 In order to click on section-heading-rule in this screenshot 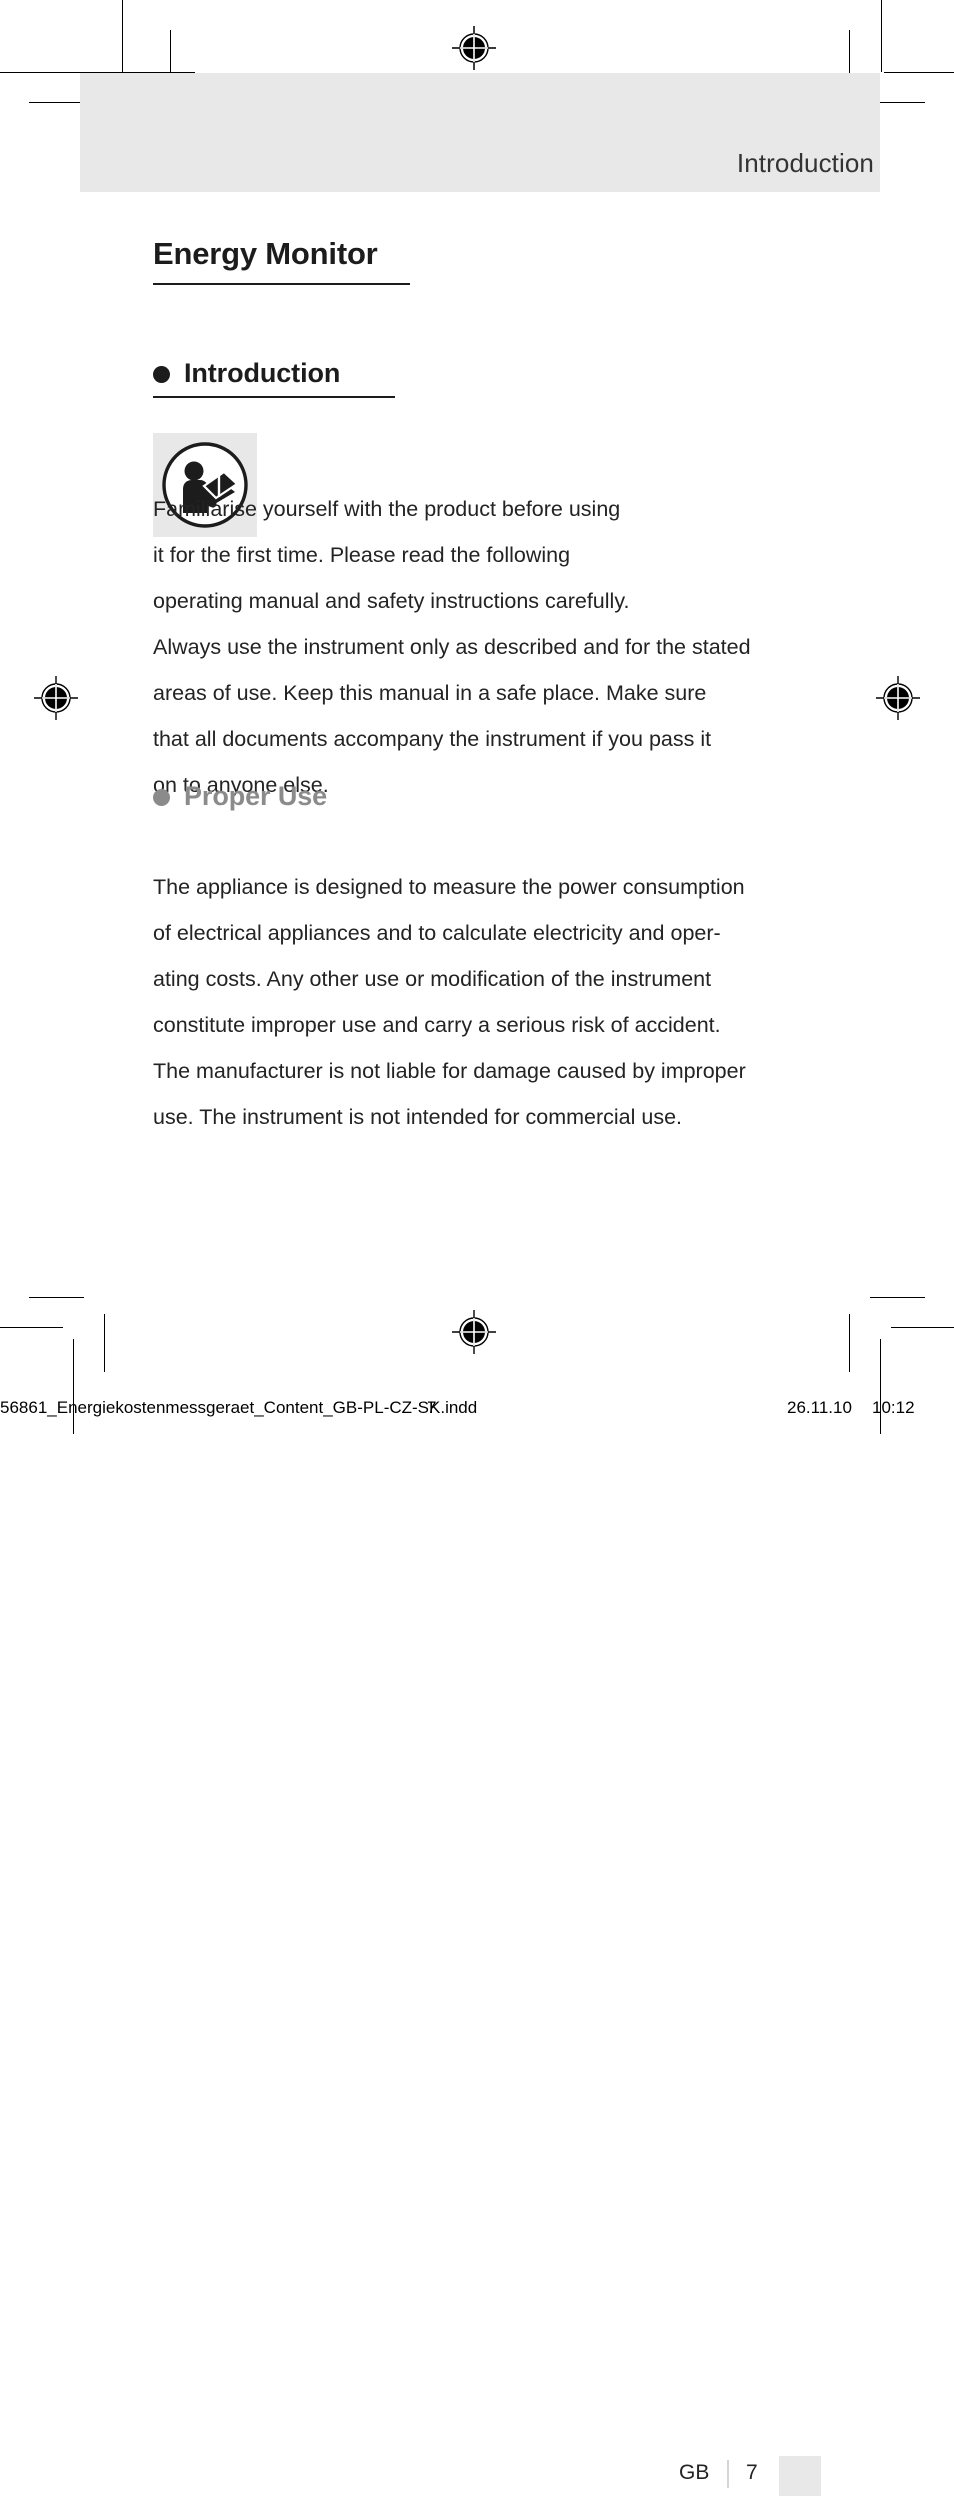, I will do `click(274, 397)`.